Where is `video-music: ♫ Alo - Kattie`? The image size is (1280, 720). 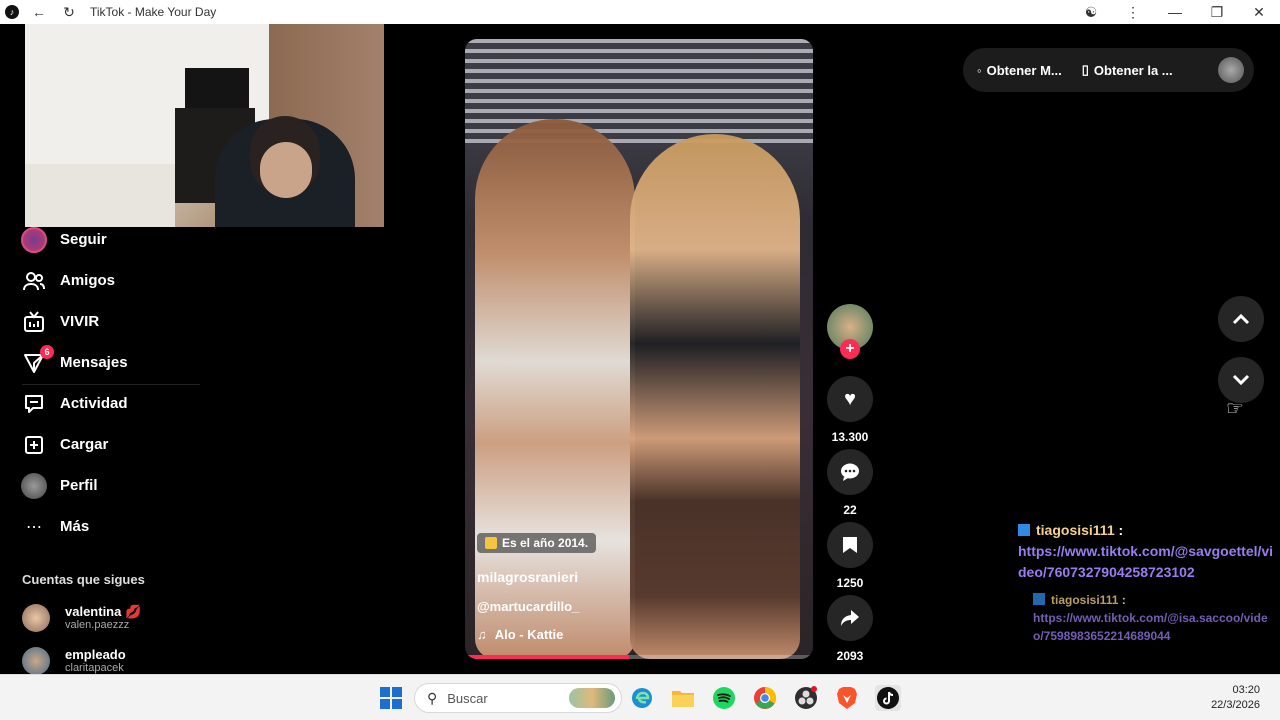 video-music: ♫ Alo - Kattie is located at coordinates (520, 634).